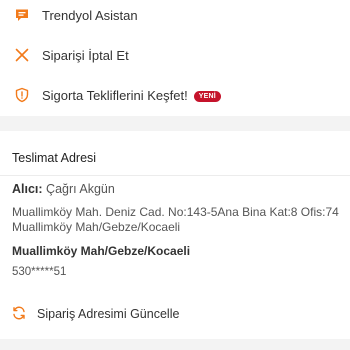  I want to click on shield-icon, so click(22, 95).